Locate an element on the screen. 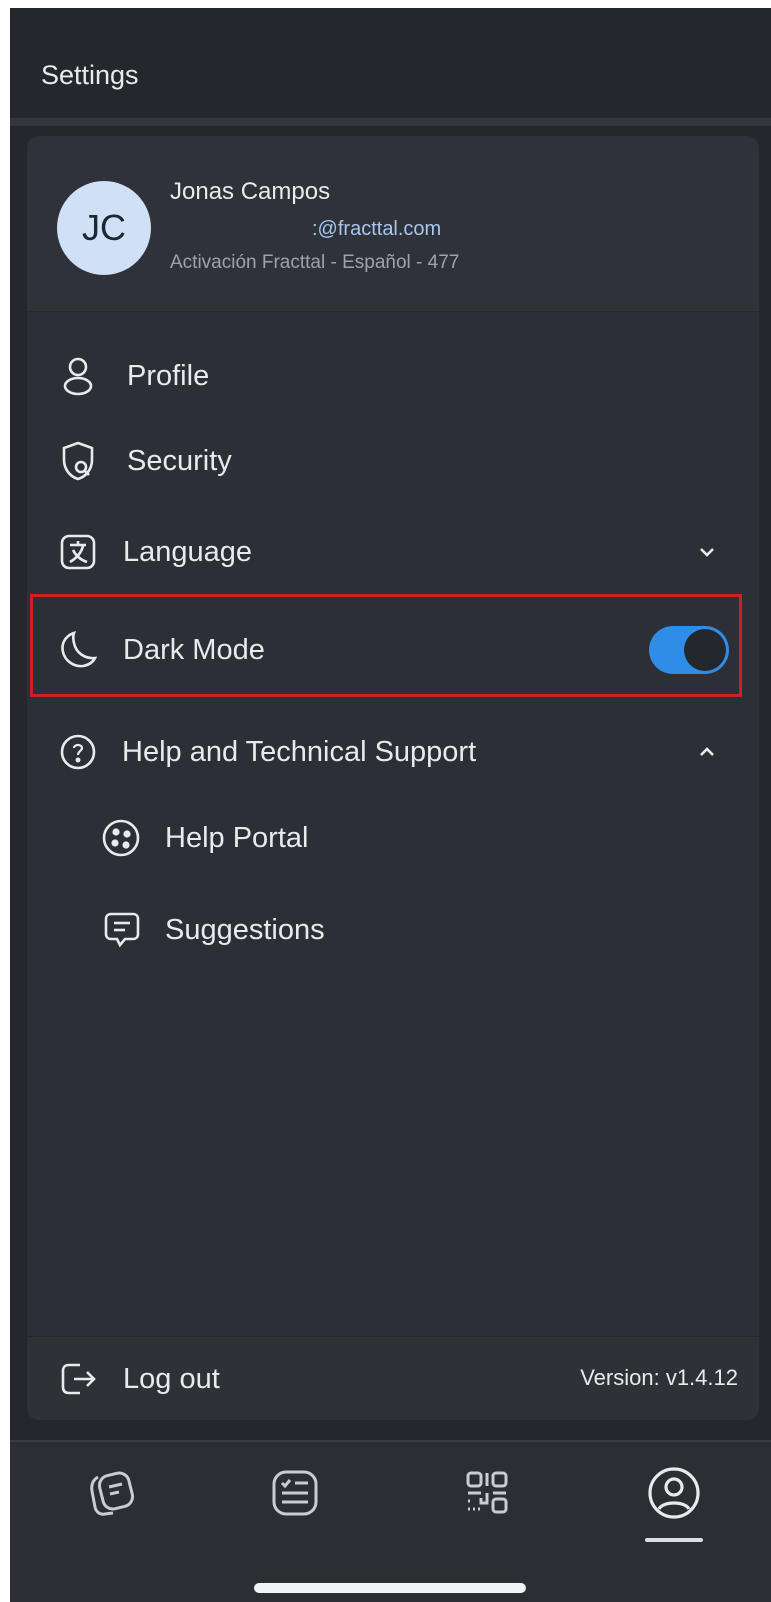 This screenshot has width=771, height=1602. nav-tasks is located at coordinates (295, 1495).